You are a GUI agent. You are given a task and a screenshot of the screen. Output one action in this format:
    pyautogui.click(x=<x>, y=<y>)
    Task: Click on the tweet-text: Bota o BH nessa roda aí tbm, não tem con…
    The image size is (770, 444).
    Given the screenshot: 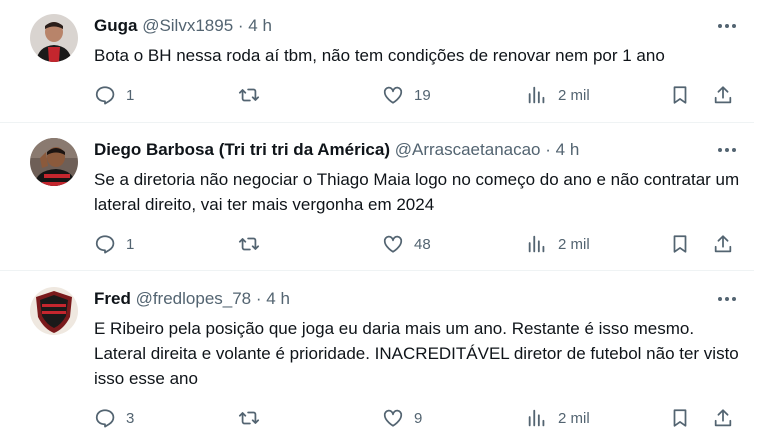 What is the action you would take?
    pyautogui.click(x=379, y=55)
    